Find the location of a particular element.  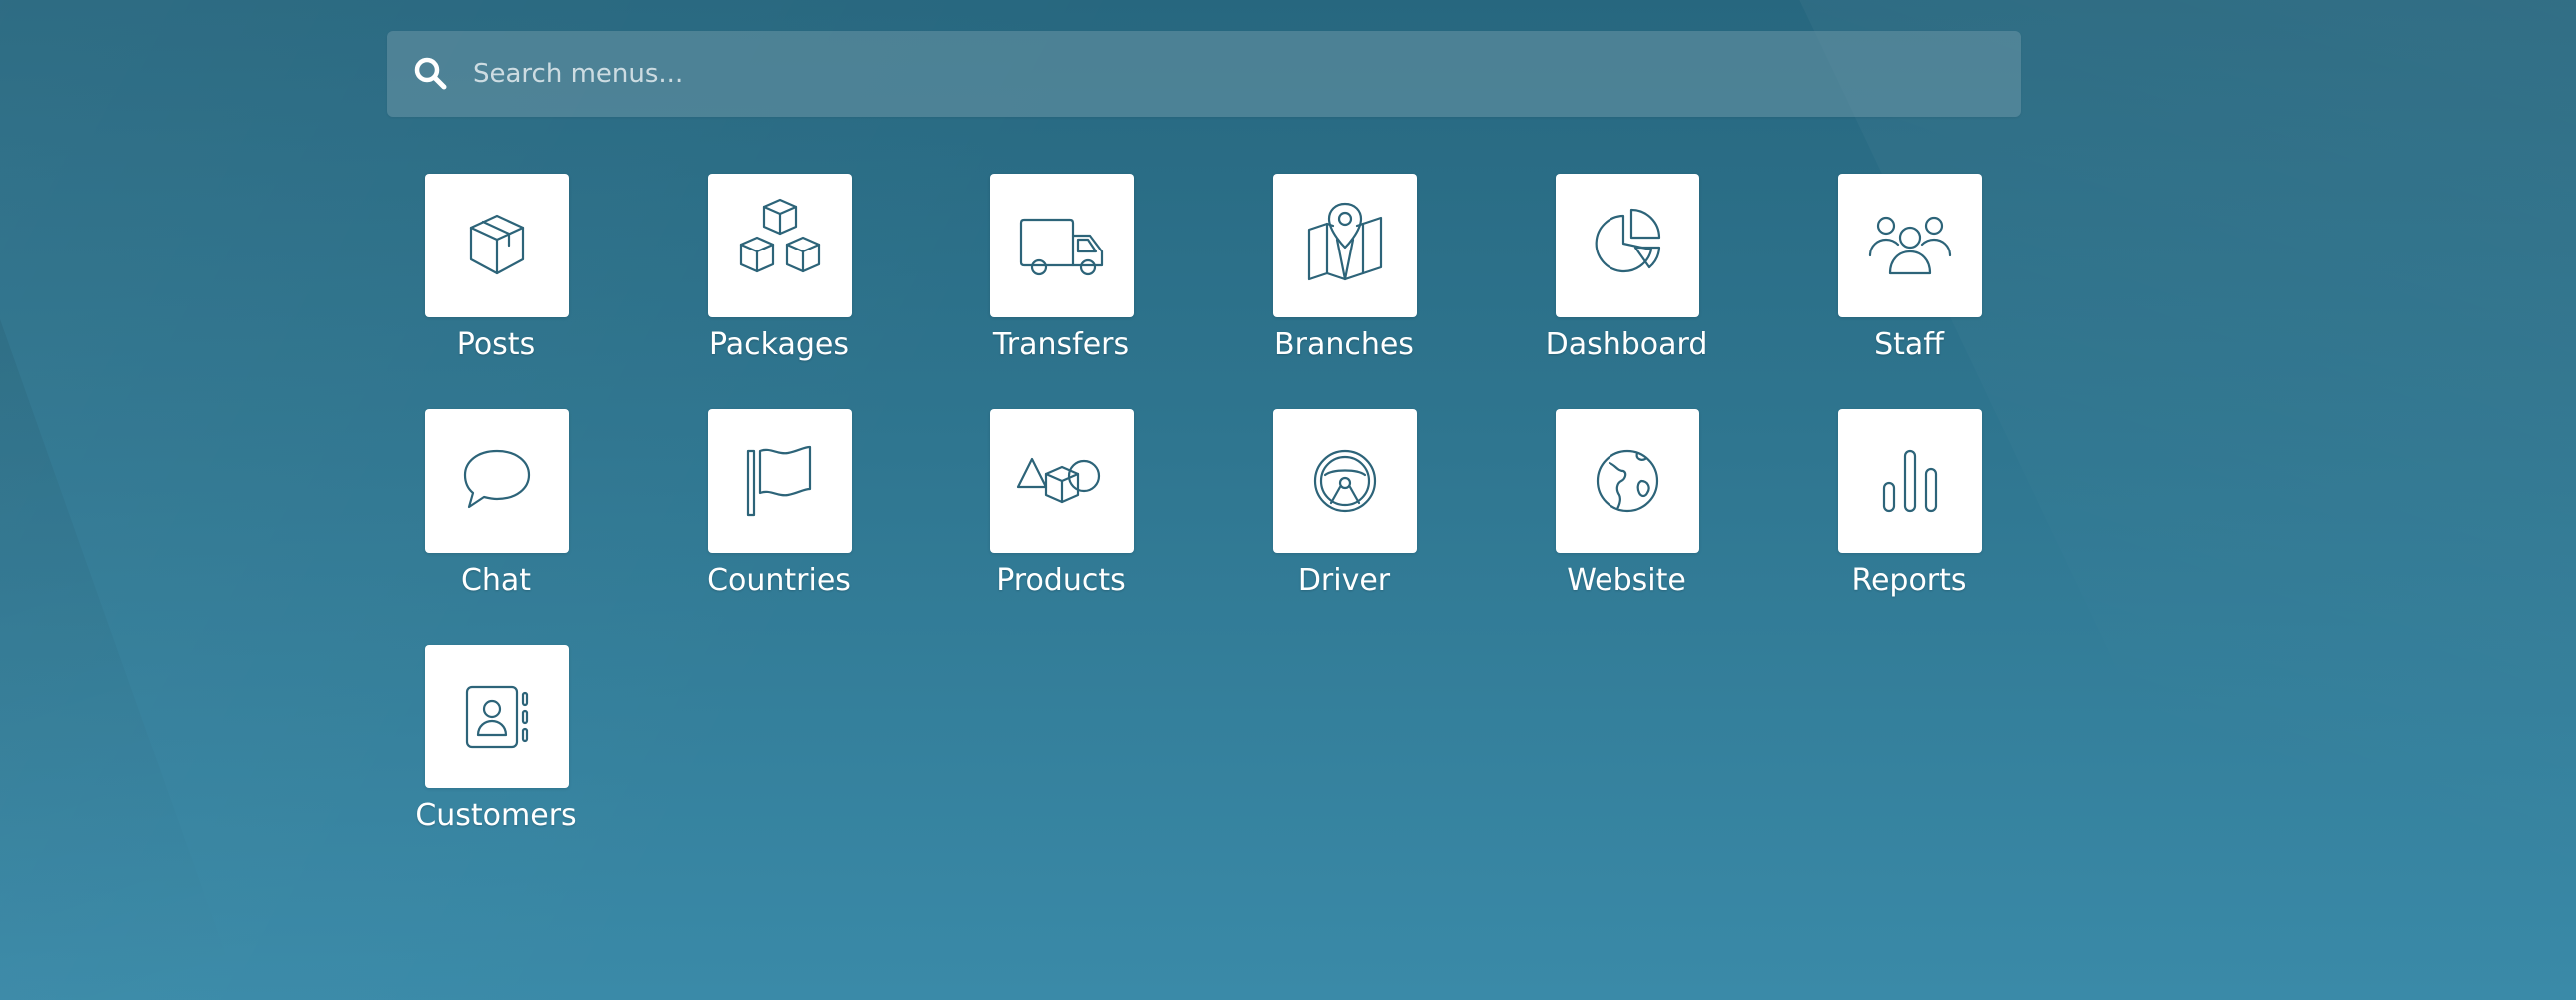

steering-wheel-icon is located at coordinates (1345, 481).